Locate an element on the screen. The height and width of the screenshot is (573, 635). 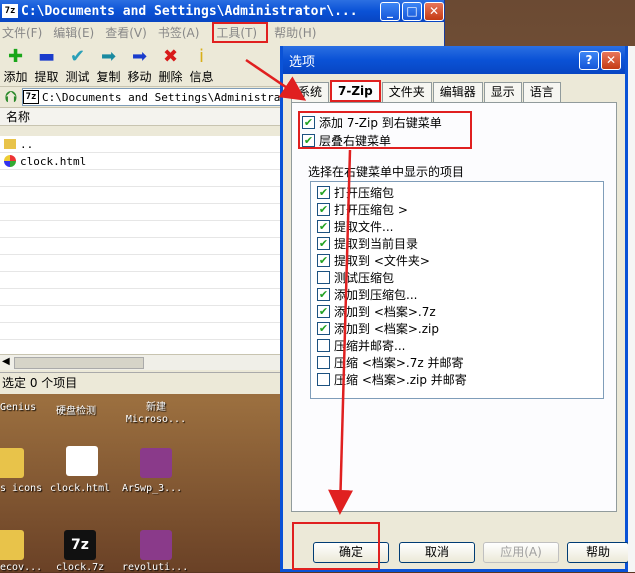
list-item: ✔ 提取到当前目录 is located at coordinates (460, 243).